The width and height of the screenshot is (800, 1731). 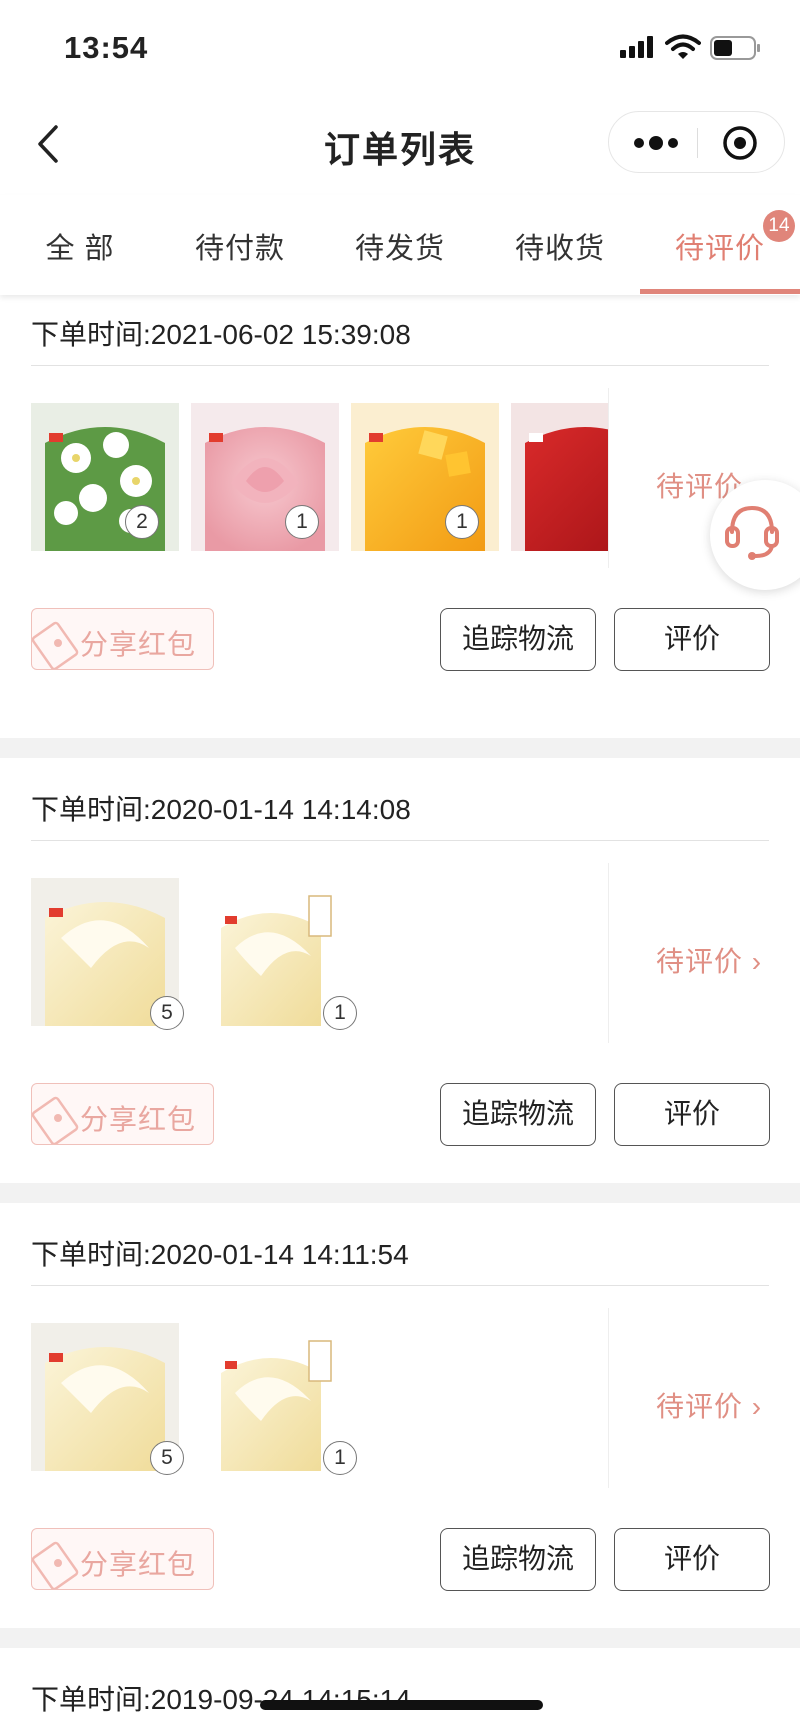 I want to click on order-time: 下单时间:2020-01-14 14:14:08, so click(x=221, y=809).